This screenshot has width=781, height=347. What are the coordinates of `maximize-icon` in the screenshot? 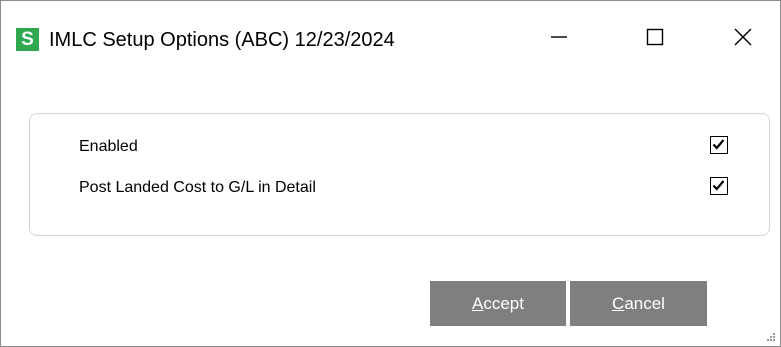 It's located at (655, 37).